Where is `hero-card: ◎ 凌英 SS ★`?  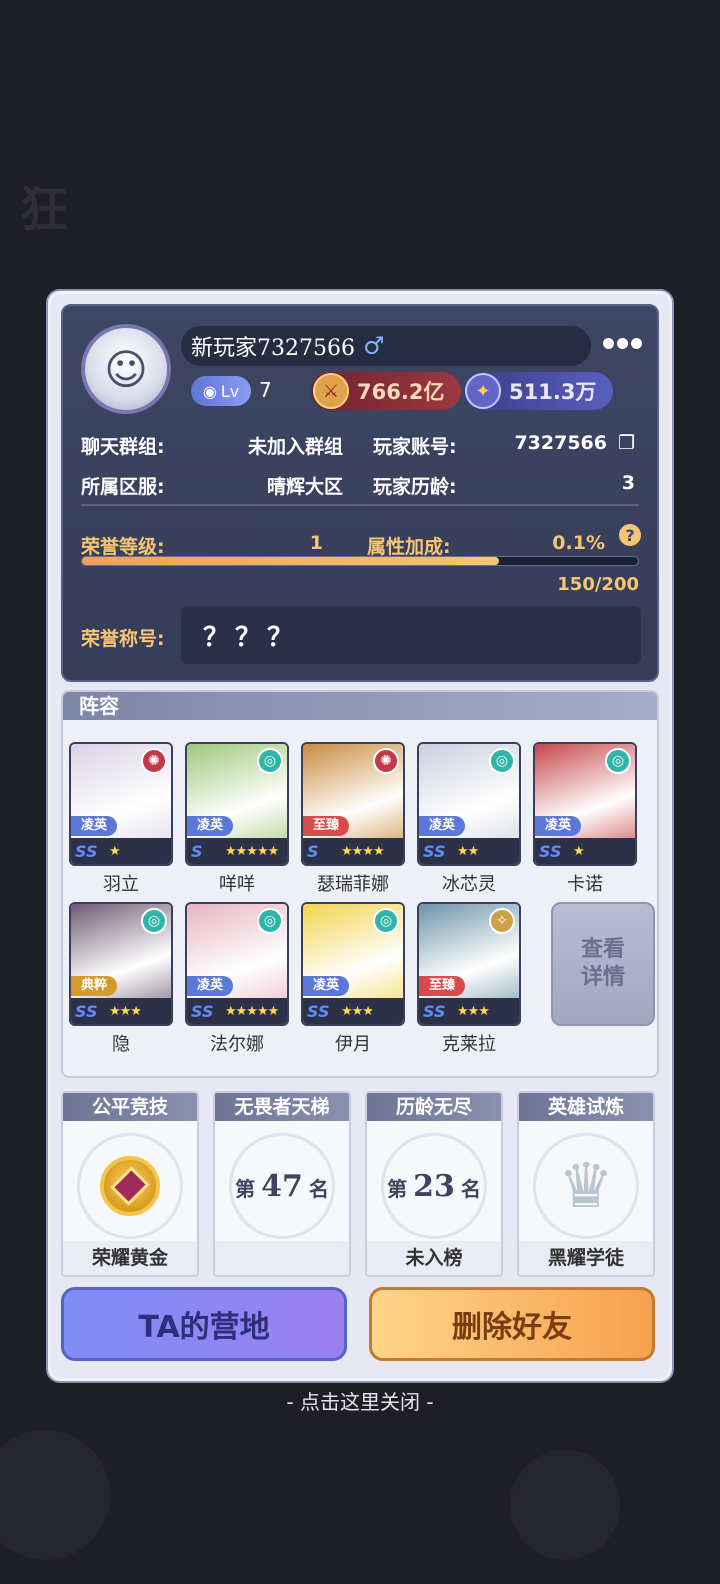
hero-card: ◎ 凌英 SS ★ is located at coordinates (585, 804).